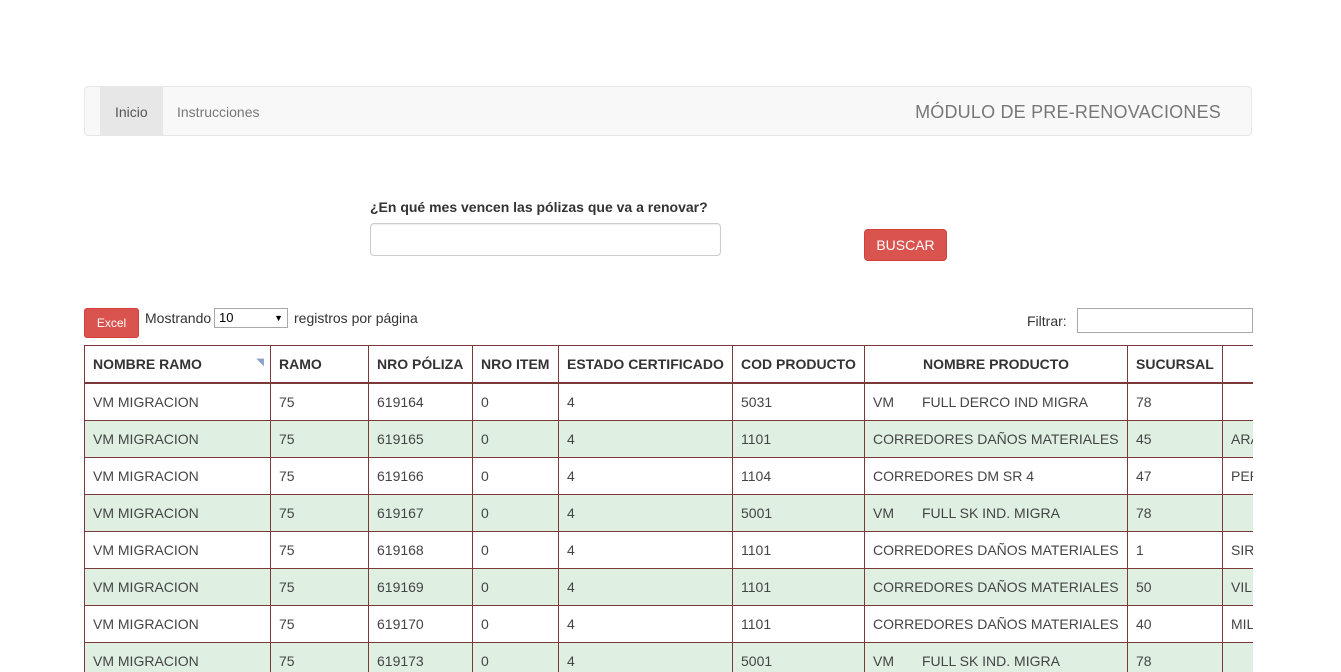  Describe the element at coordinates (420, 550) in the screenshot. I see `cell-nro-poliza: 619168` at that location.